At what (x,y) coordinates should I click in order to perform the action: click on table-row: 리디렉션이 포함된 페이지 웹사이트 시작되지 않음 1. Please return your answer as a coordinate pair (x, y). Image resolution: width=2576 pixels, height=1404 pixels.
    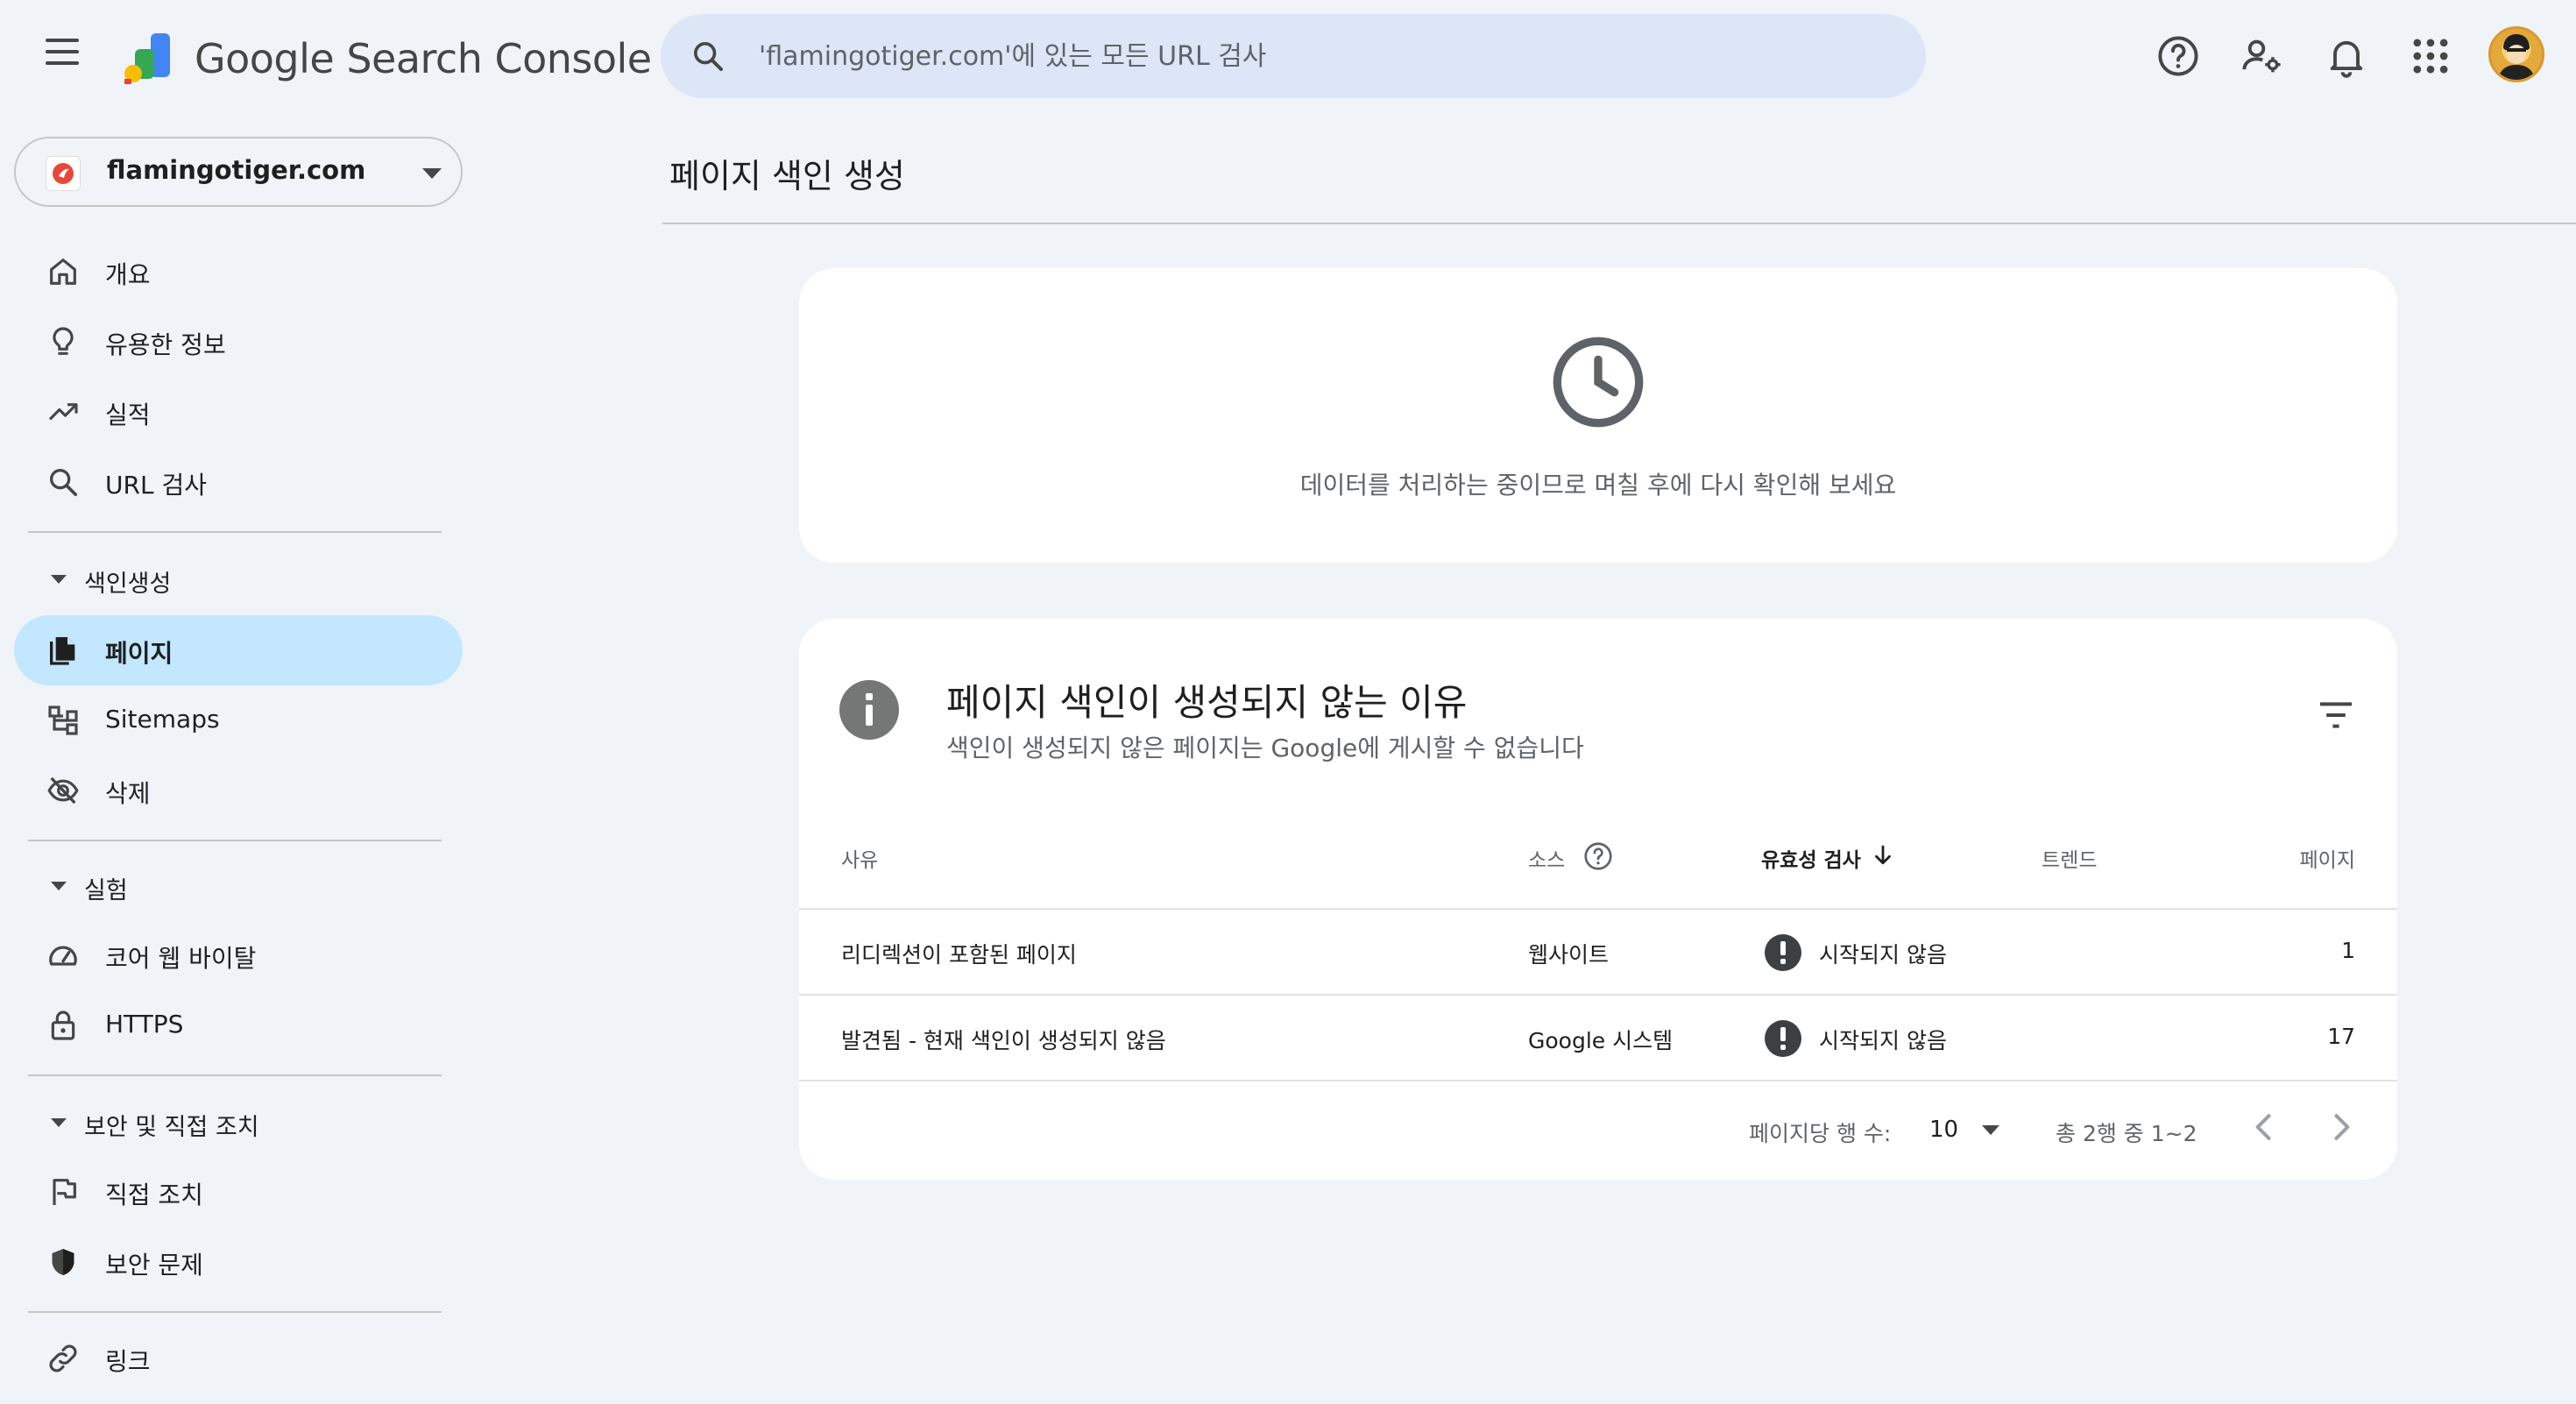
    Looking at the image, I should click on (1598, 952).